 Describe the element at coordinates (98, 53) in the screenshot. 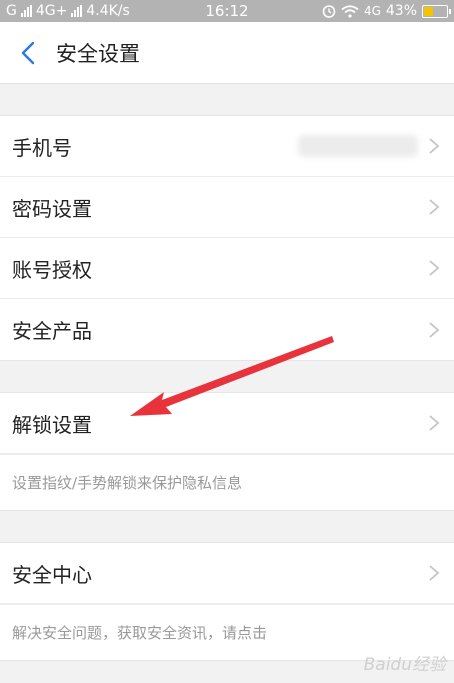

I see `page-title: 安全设置` at that location.